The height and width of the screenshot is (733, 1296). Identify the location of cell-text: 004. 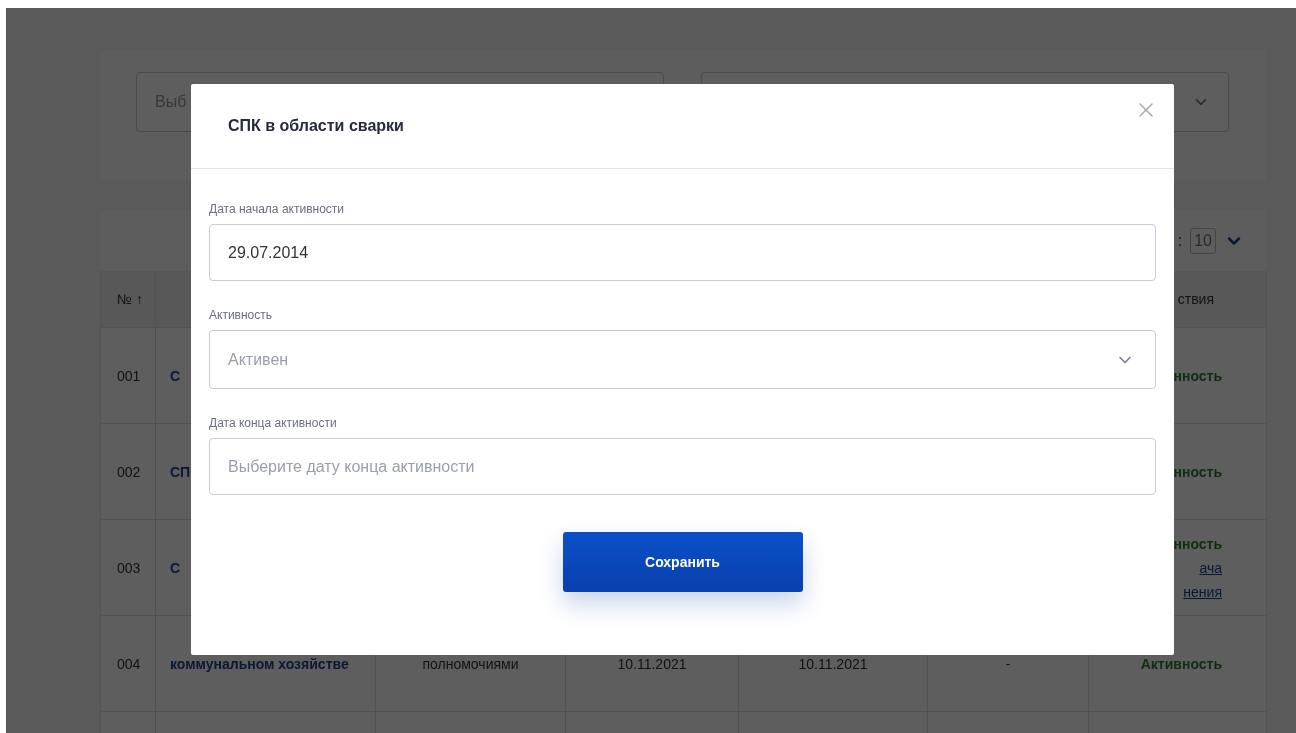
(129, 664).